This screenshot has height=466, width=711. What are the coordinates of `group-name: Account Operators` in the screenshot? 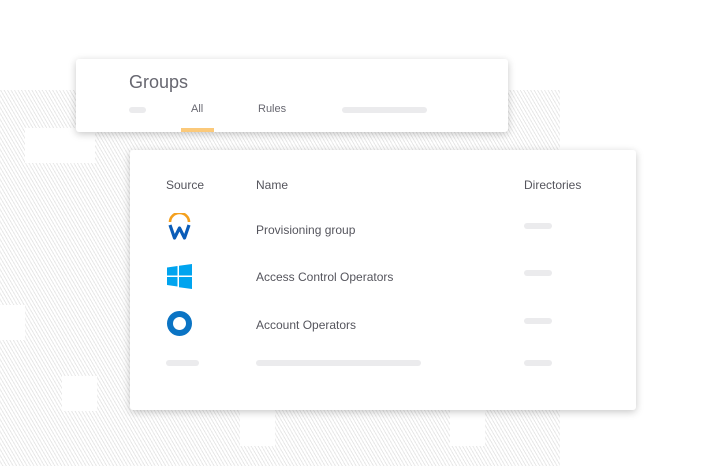 It's located at (306, 325).